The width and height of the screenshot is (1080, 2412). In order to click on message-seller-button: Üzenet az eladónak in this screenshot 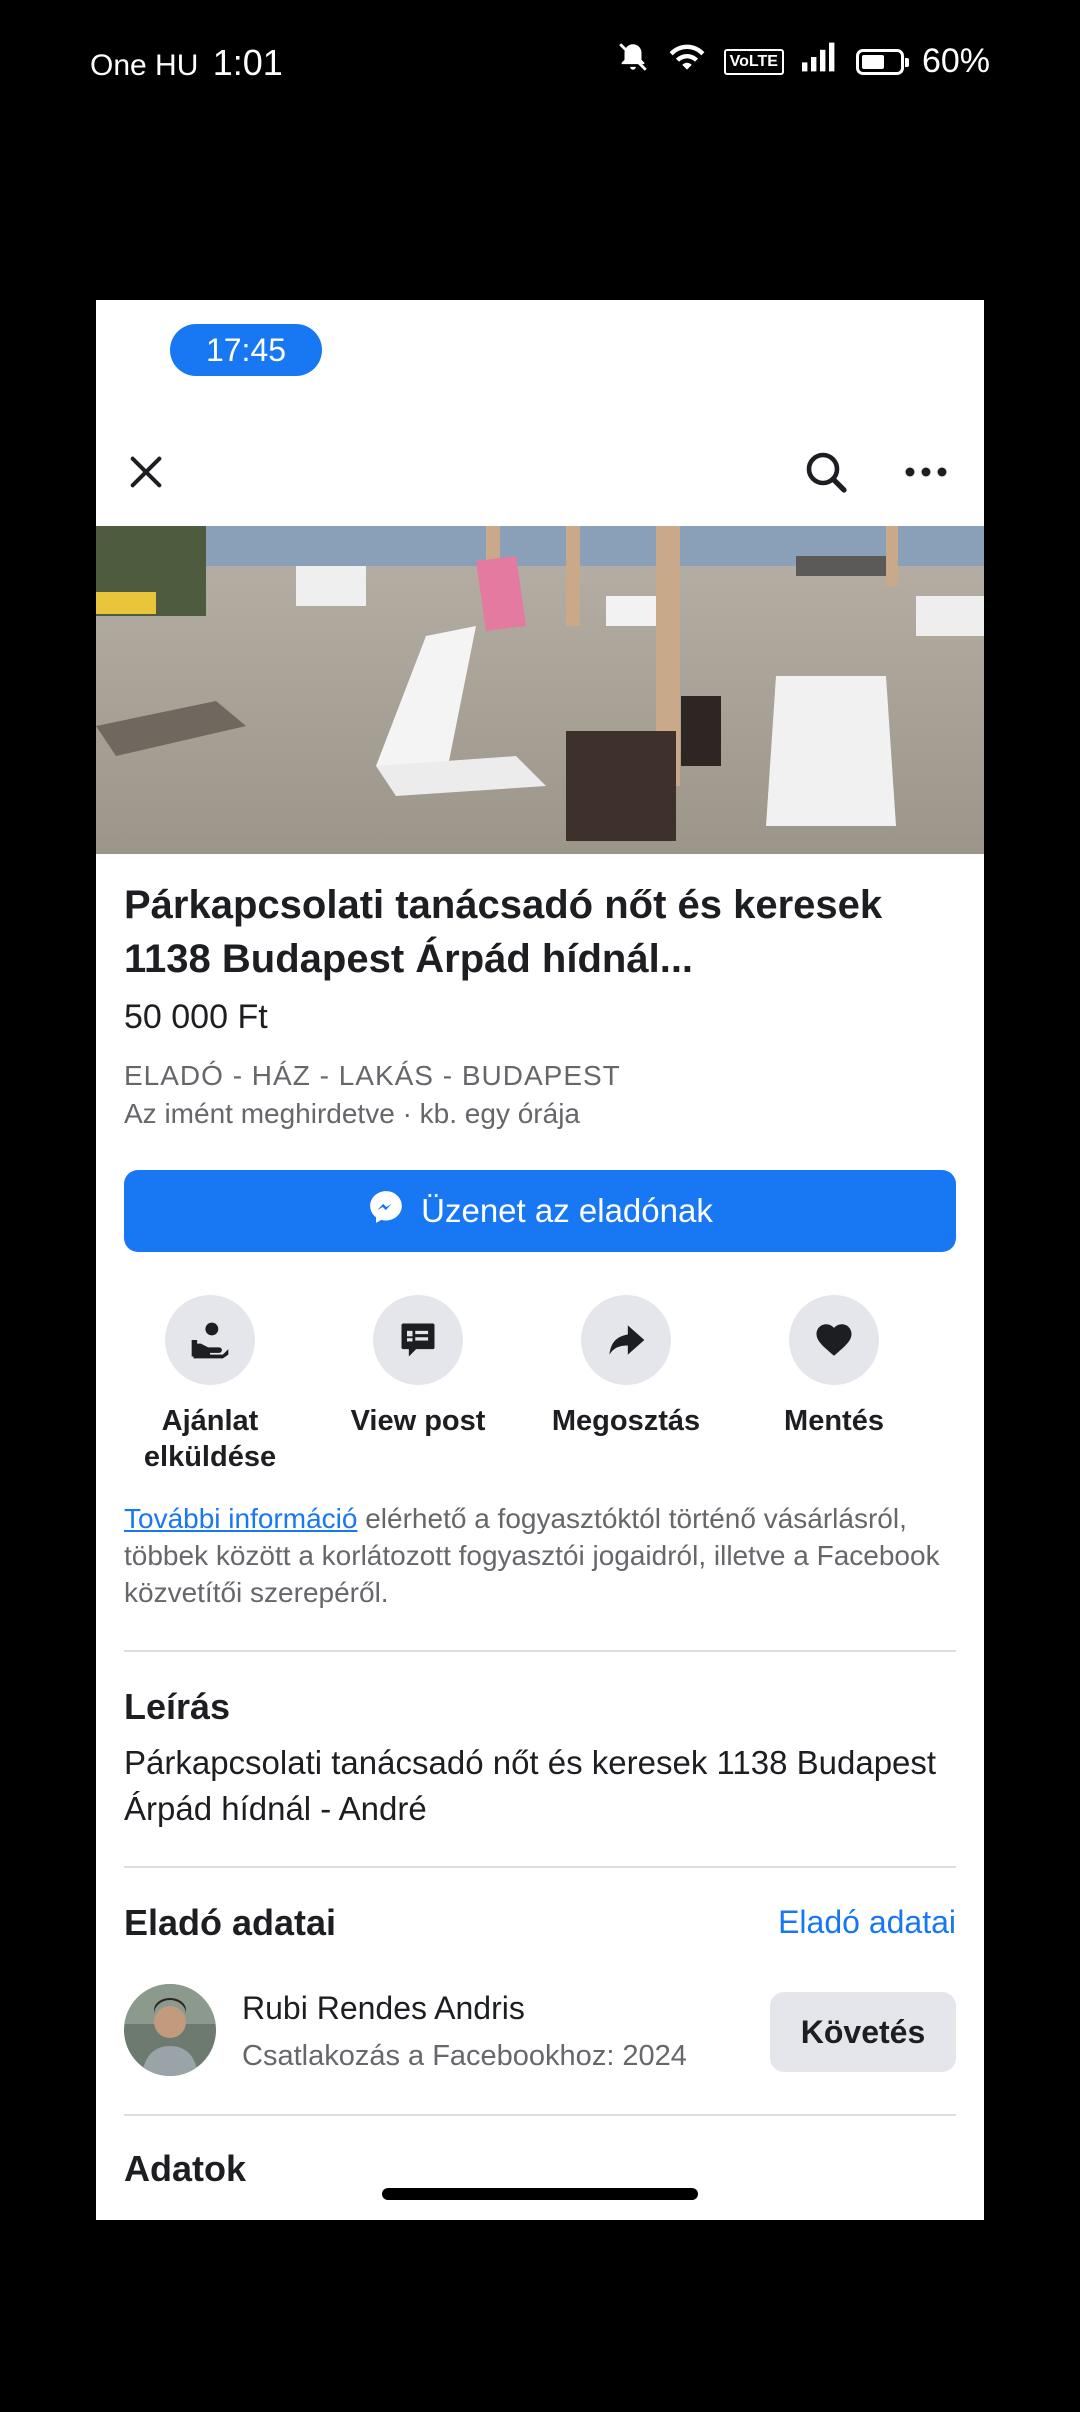, I will do `click(540, 1211)`.